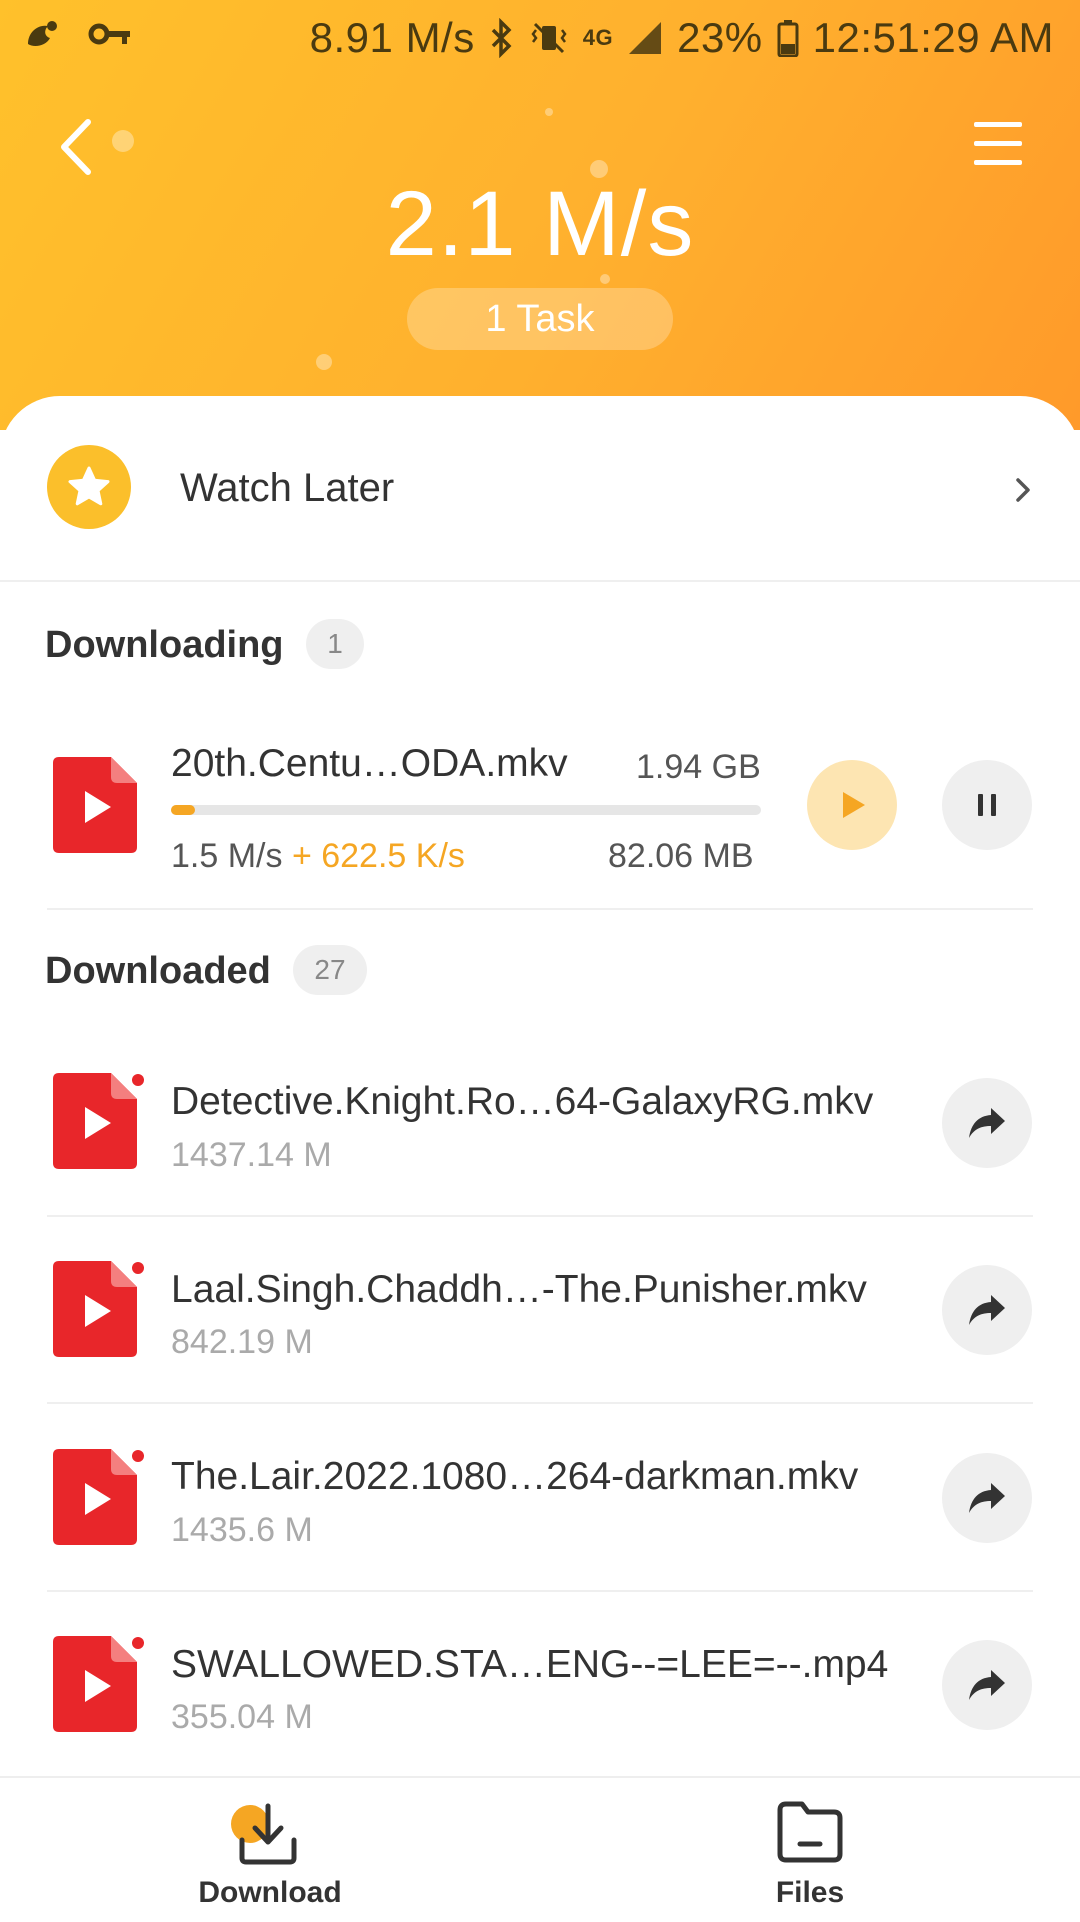 Image resolution: width=1080 pixels, height=1922 pixels. Describe the element at coordinates (515, 1476) in the screenshot. I see `file-name: The.Lair.2022.1080…264-darkman.mkv` at that location.